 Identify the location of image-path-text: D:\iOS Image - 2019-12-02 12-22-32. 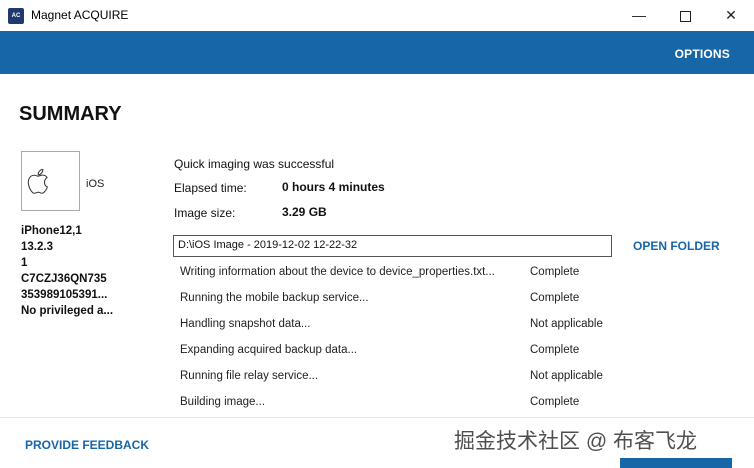
(268, 245).